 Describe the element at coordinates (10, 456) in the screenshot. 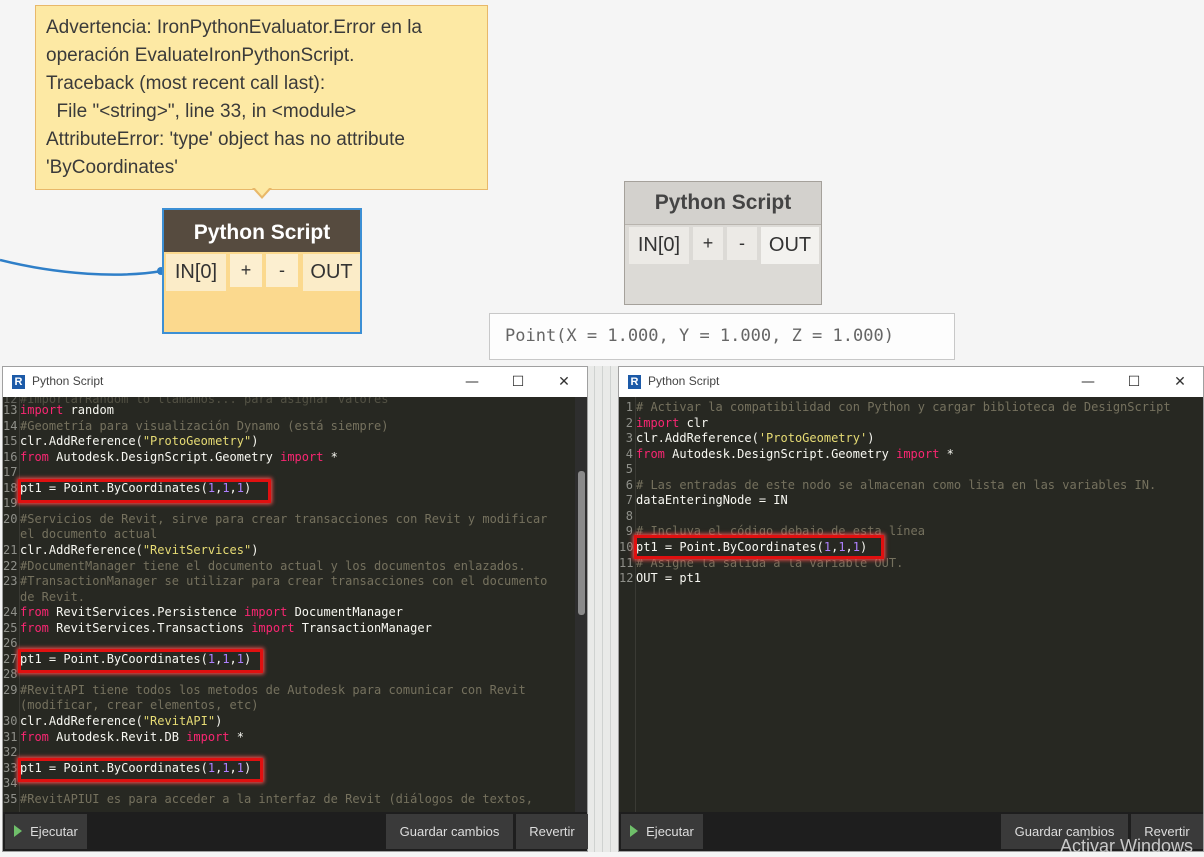

I see `line-number: 16` at that location.